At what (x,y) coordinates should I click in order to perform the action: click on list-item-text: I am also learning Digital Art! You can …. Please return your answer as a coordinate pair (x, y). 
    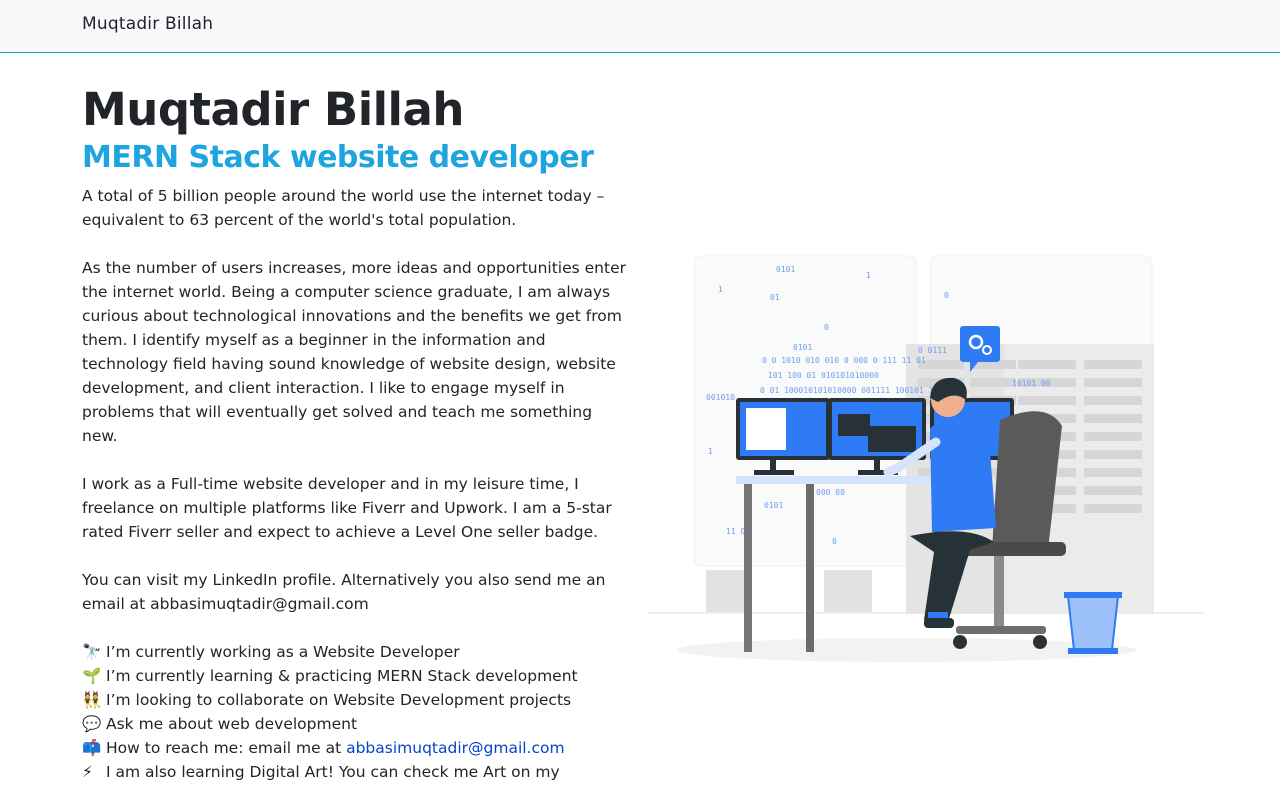
    Looking at the image, I should click on (333, 772).